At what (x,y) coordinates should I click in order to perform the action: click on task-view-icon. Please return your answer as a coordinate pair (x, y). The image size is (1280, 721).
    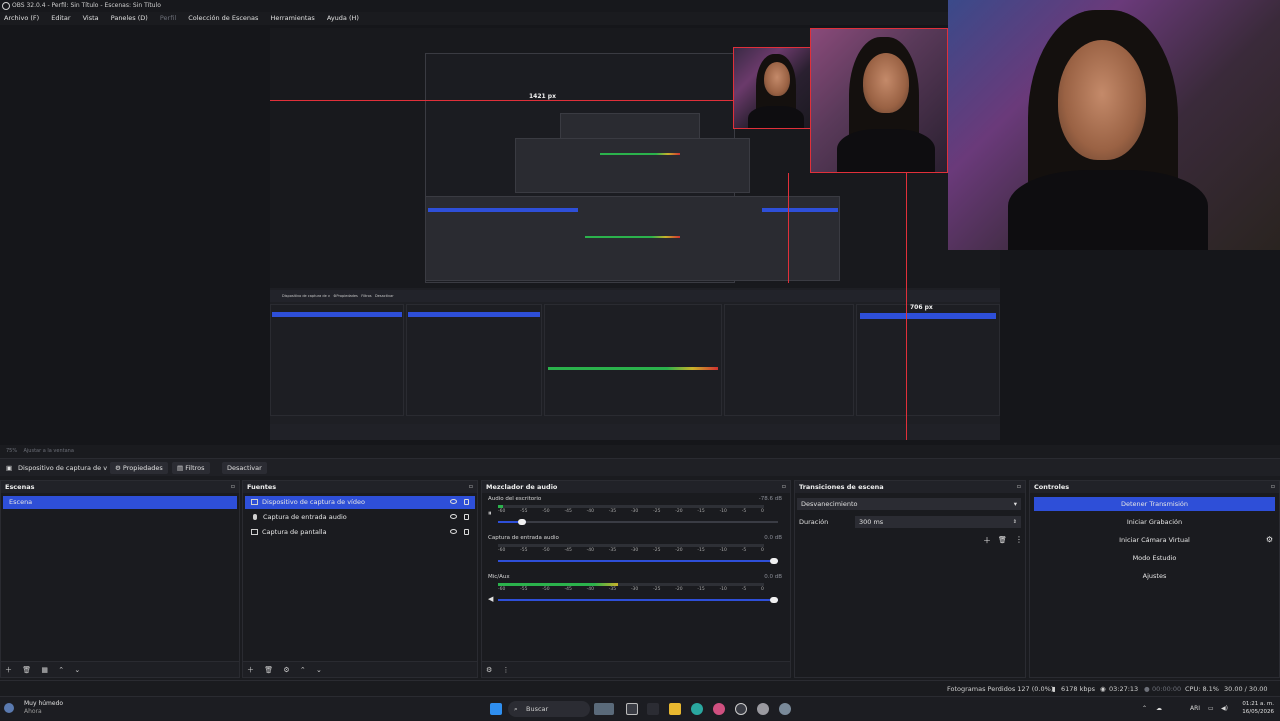
    Looking at the image, I should click on (632, 709).